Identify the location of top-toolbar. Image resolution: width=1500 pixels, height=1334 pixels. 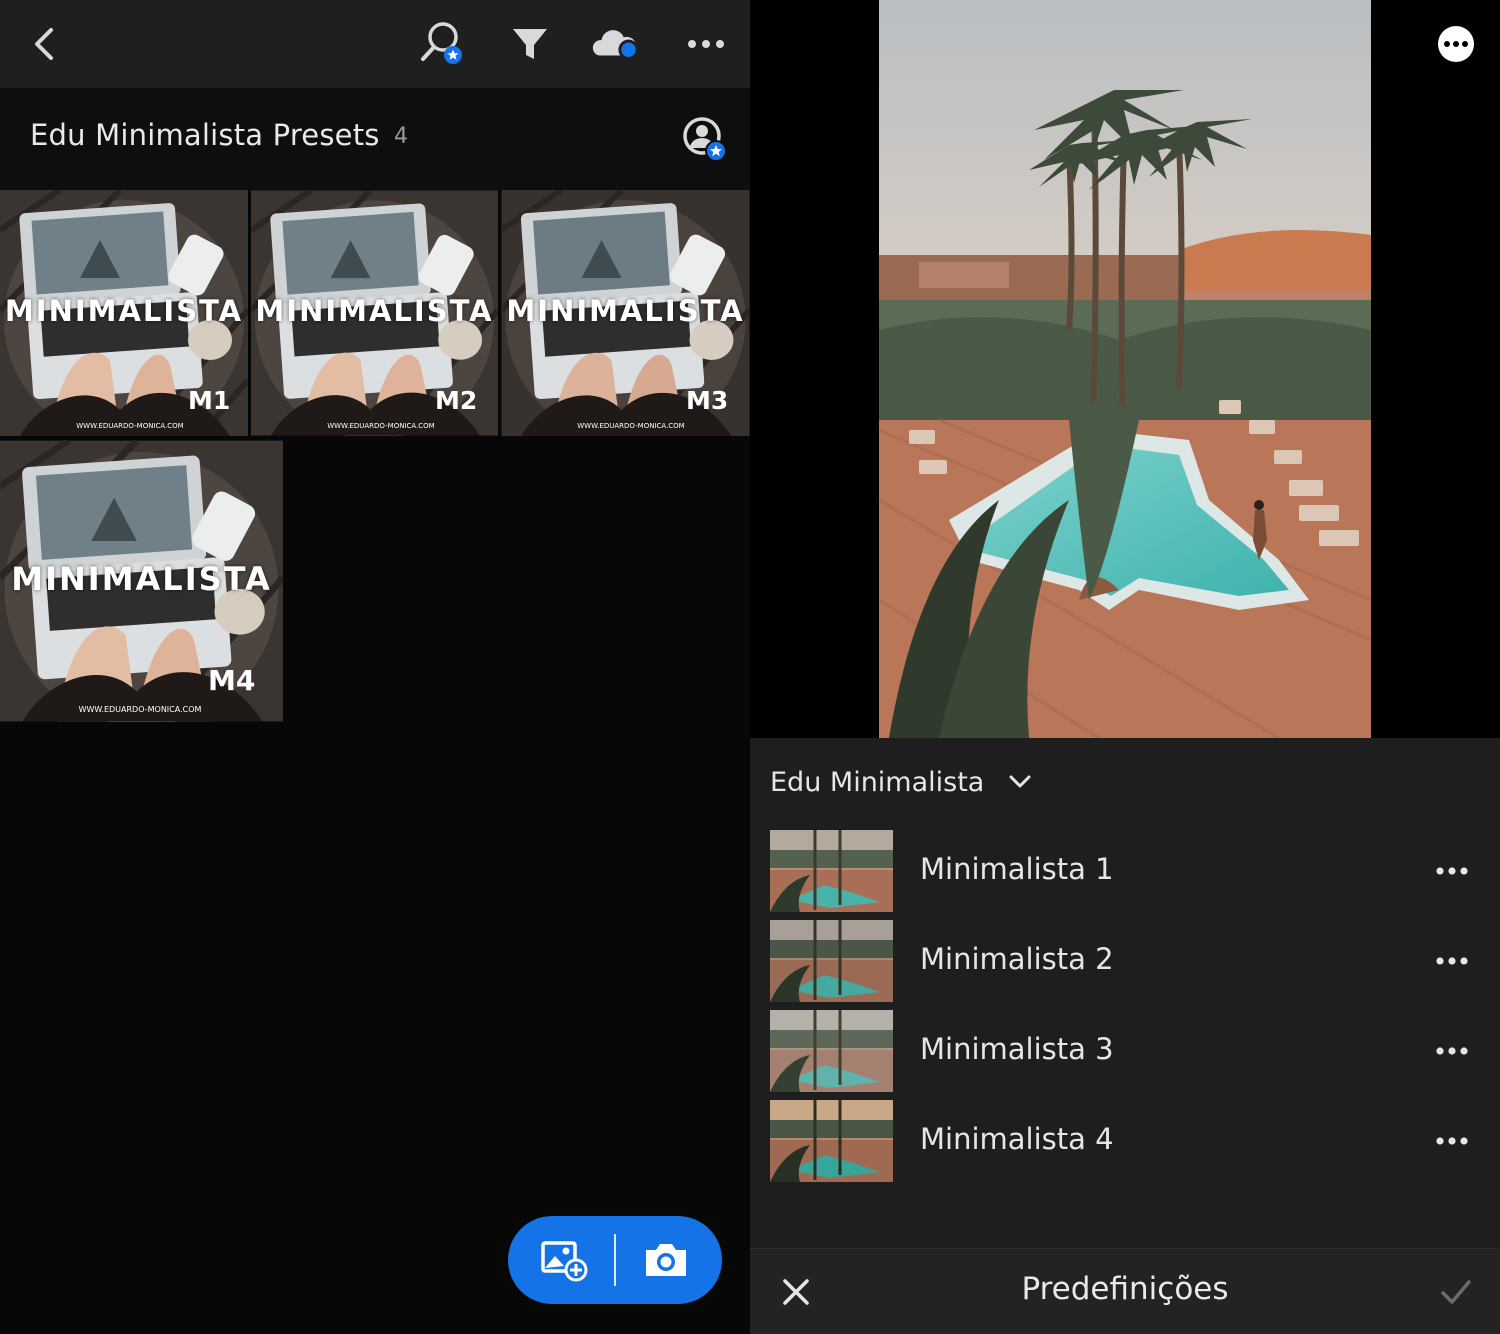
(375, 44).